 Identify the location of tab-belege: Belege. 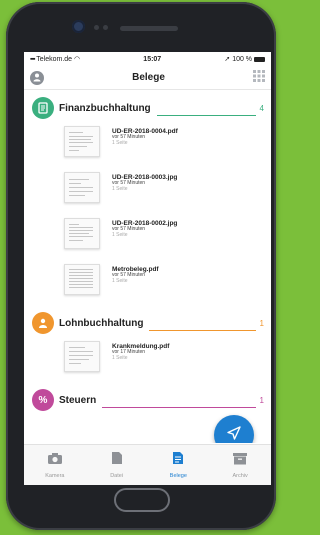
(179, 465).